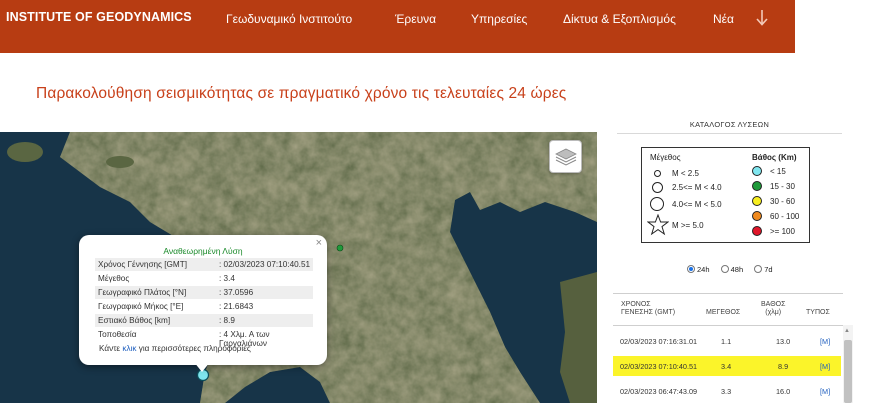 This screenshot has height=403, width=880. What do you see at coordinates (685, 173) in the screenshot?
I see `legend-mag-1: M < 2.5` at bounding box center [685, 173].